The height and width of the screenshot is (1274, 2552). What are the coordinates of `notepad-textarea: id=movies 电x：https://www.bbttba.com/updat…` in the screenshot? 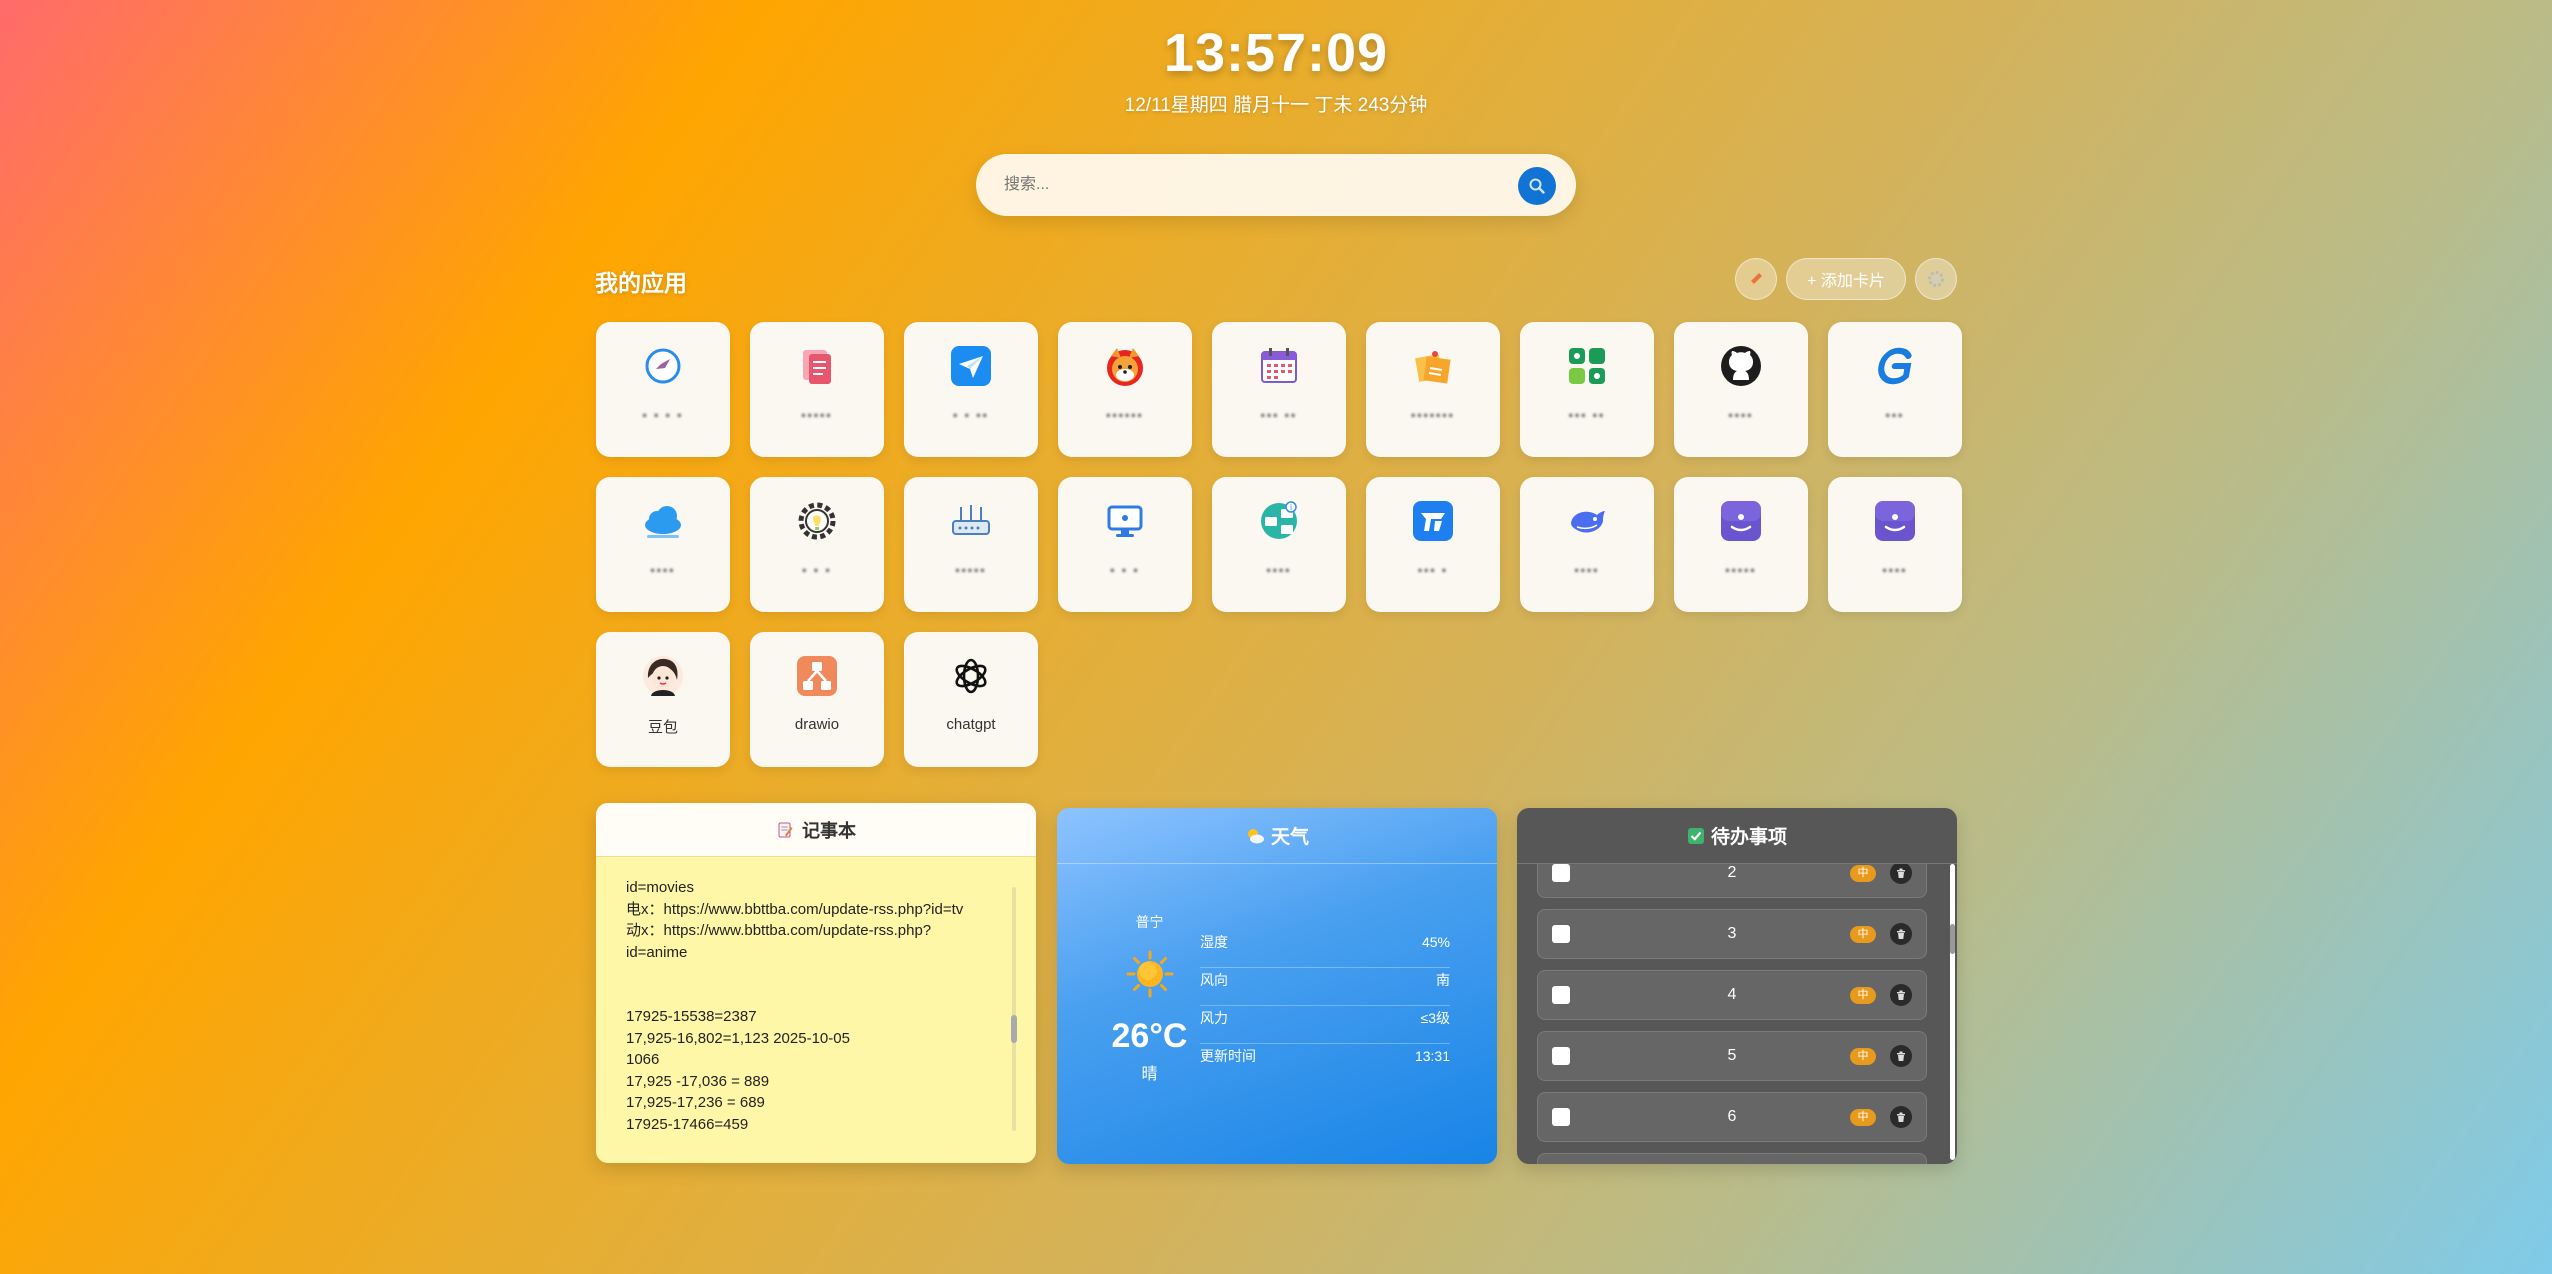 It's located at (818, 1011).